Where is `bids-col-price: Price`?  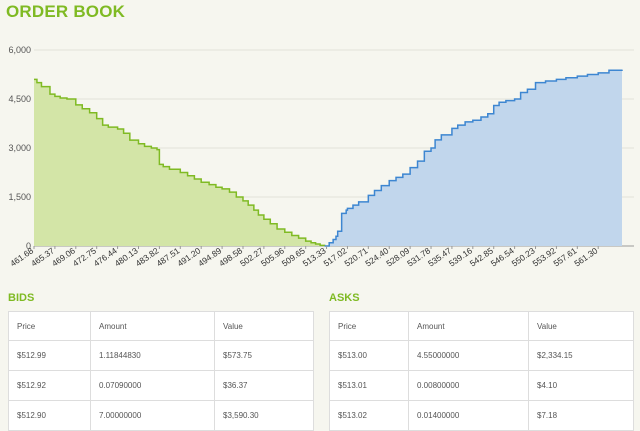 bids-col-price: Price is located at coordinates (49, 326).